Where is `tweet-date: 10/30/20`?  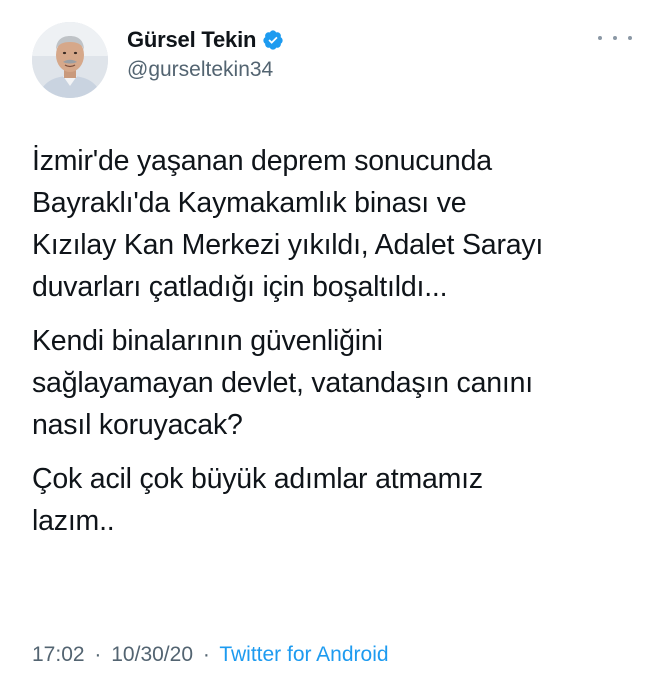
tweet-date: 10/30/20 is located at coordinates (152, 654).